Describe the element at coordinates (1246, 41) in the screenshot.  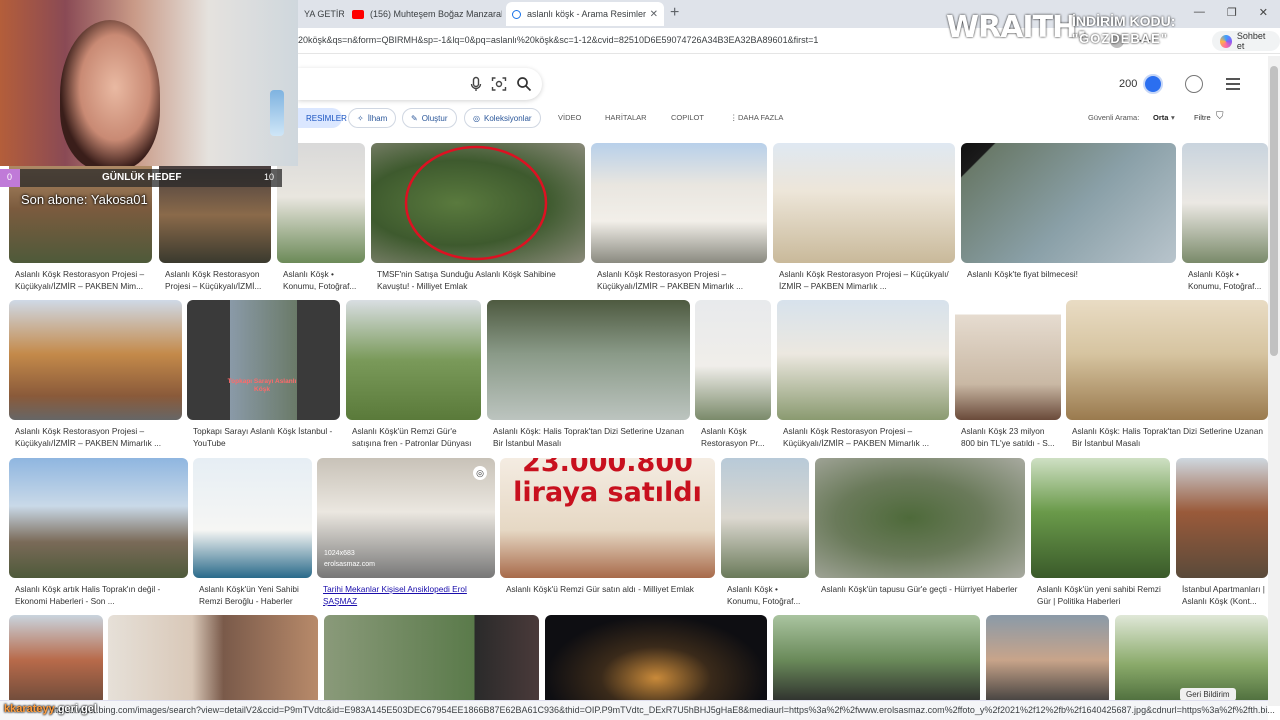
I see `copilot-chat-button: Sohbet et` at that location.